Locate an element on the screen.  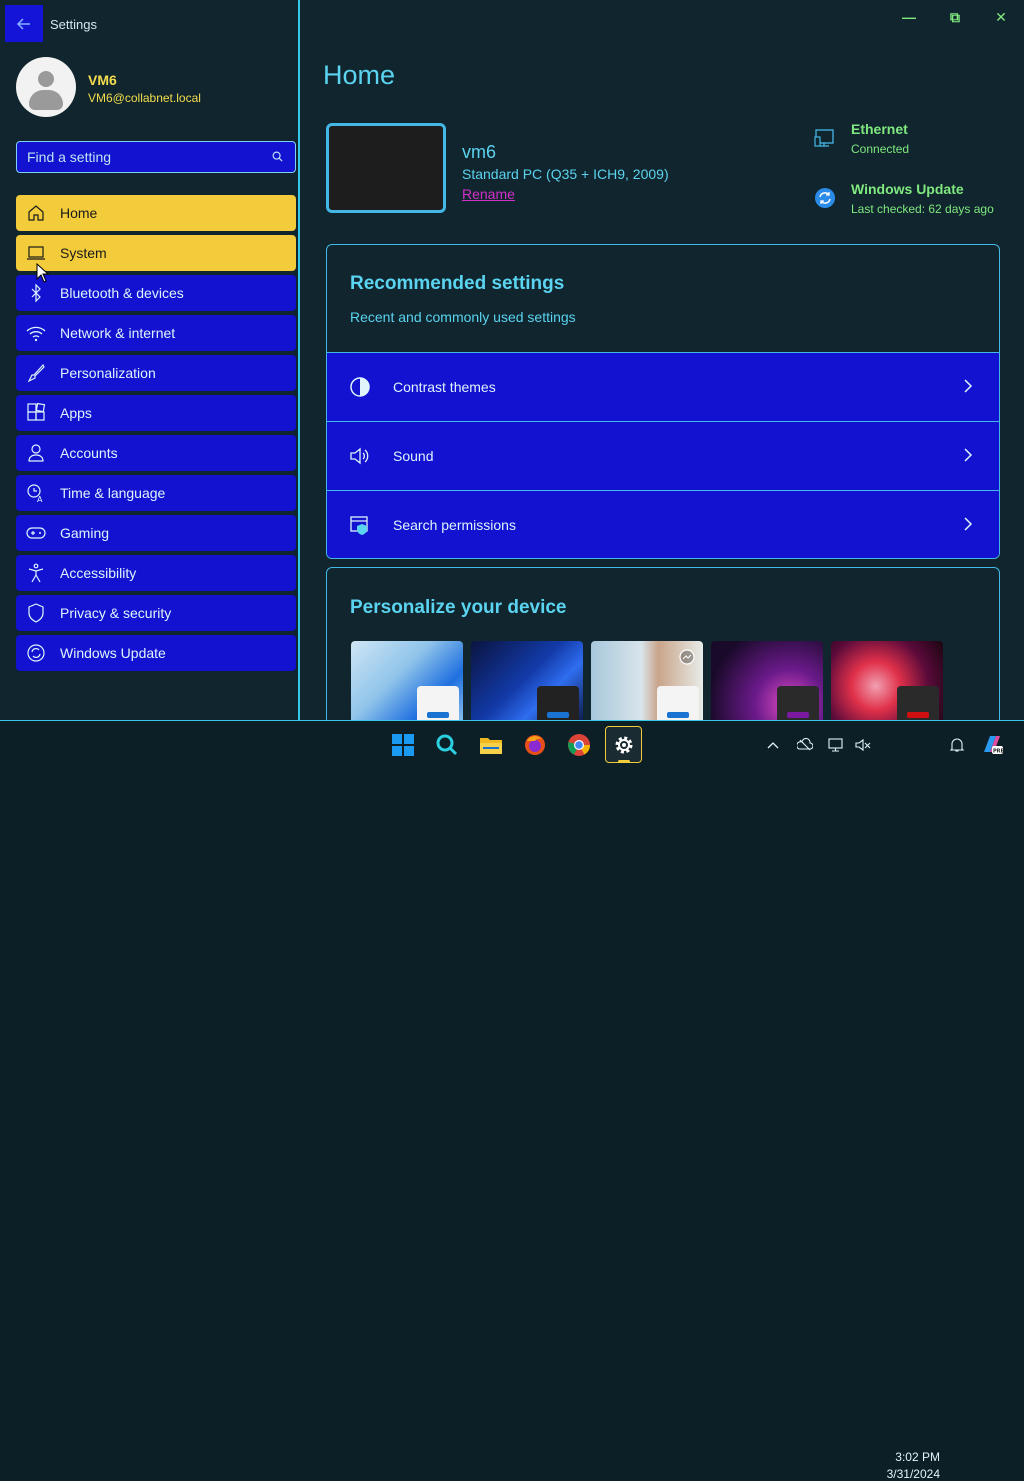
mouse-cursor-icon is located at coordinates (43, 273).